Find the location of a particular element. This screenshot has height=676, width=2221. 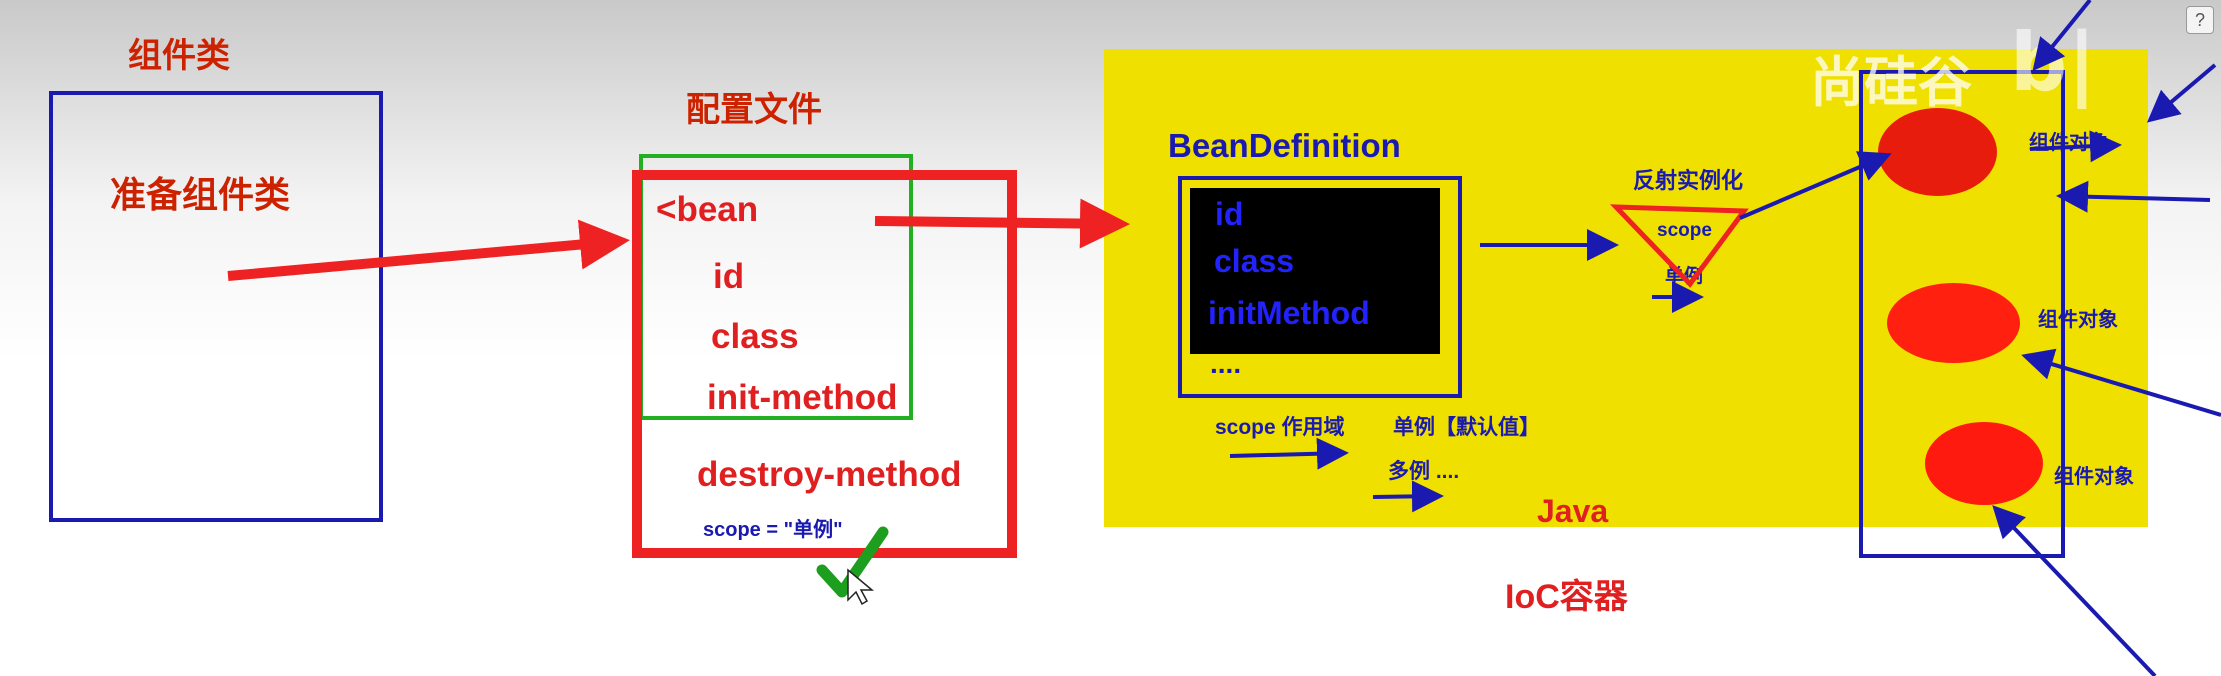

funnel-icon is located at coordinates (1679, 246).